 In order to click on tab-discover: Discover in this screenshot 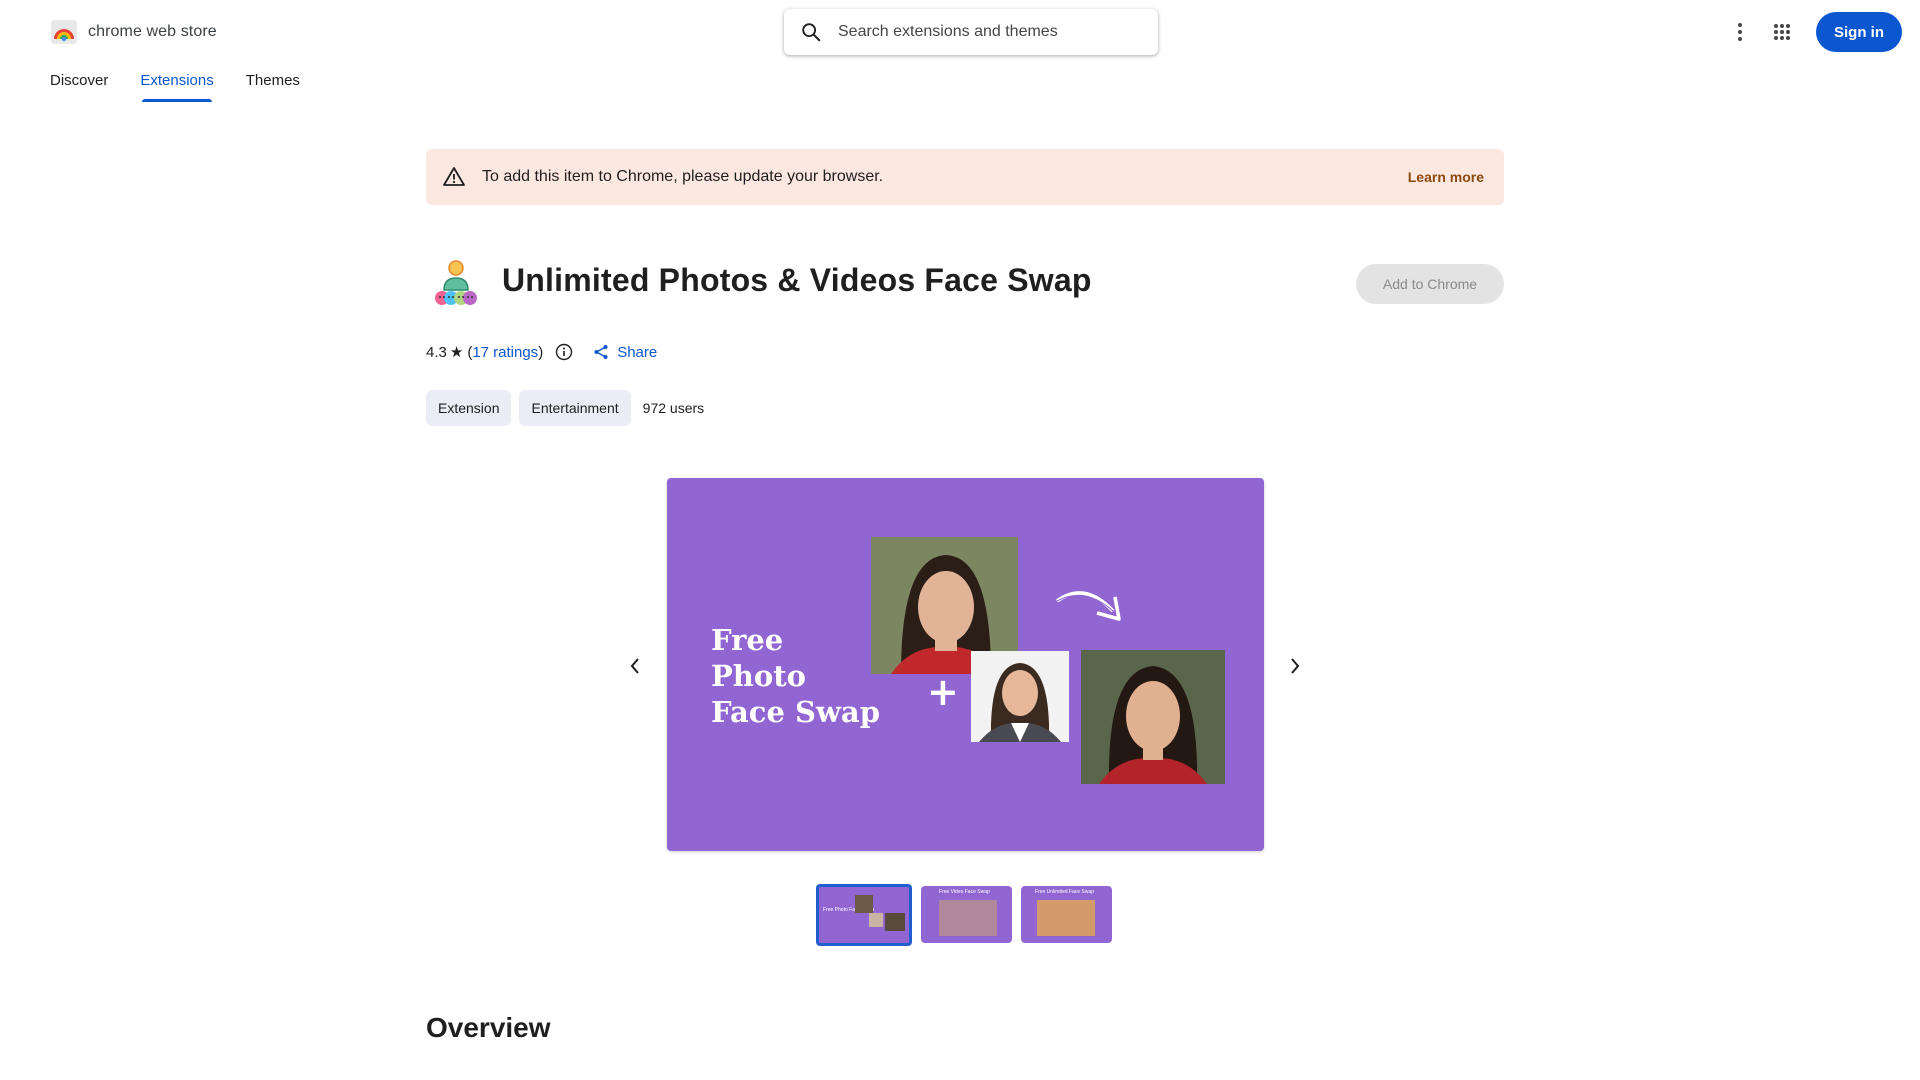, I will do `click(79, 87)`.